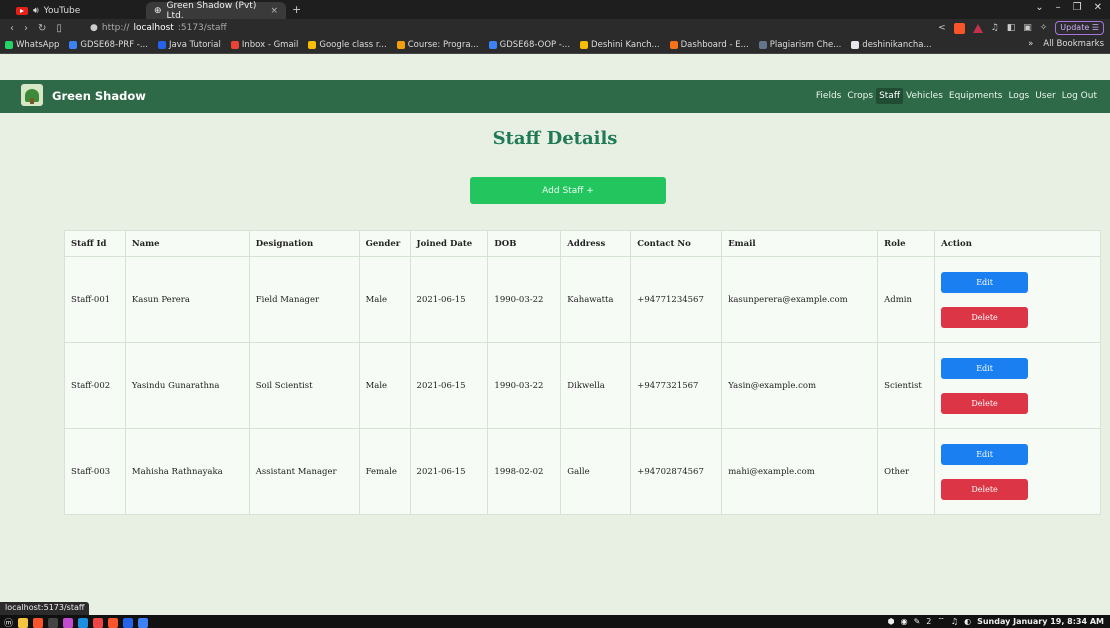 The width and height of the screenshot is (1110, 628). Describe the element at coordinates (449, 243) in the screenshot. I see `column-header: Joined Date` at that location.